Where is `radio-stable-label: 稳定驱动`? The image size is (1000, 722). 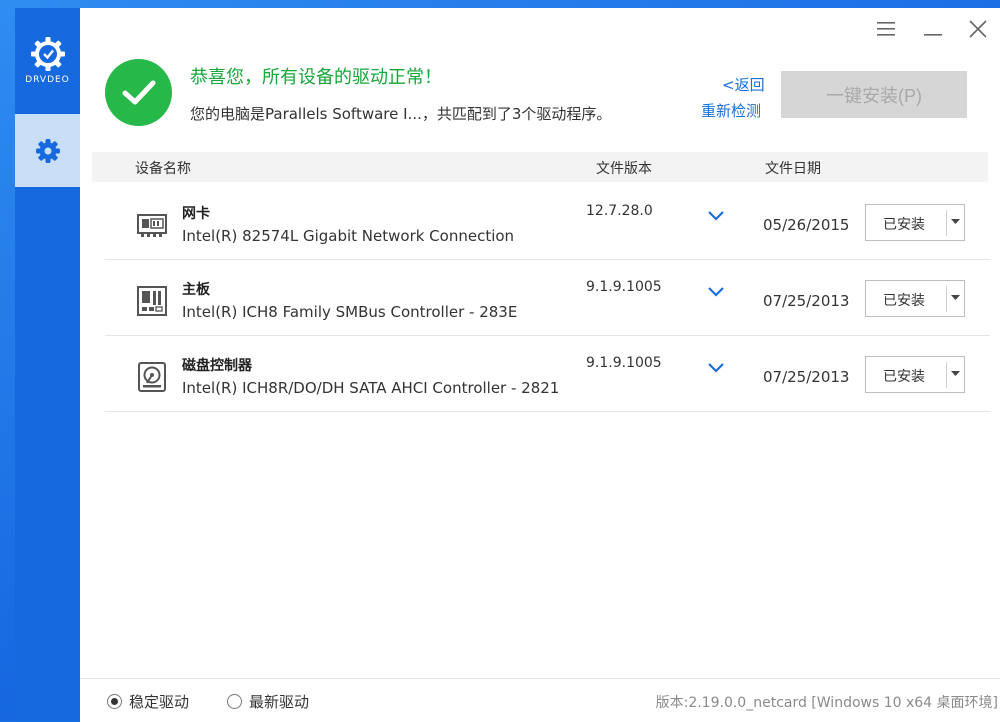 radio-stable-label: 稳定驱动 is located at coordinates (159, 702).